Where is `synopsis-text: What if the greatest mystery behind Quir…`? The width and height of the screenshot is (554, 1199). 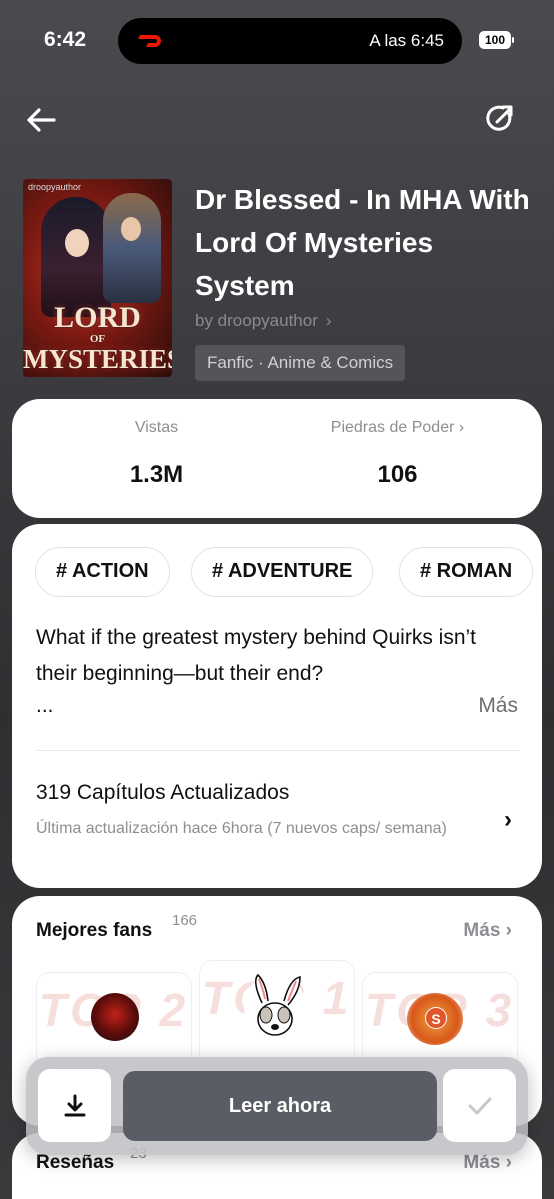 synopsis-text: What if the greatest mystery behind Quir… is located at coordinates (256, 655).